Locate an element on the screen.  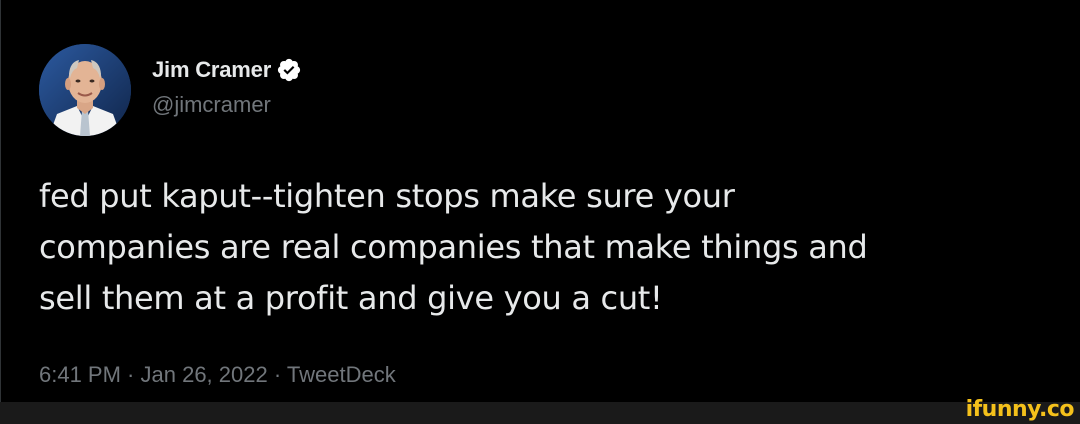
tweet-time: 6:41 PM is located at coordinates (80, 374).